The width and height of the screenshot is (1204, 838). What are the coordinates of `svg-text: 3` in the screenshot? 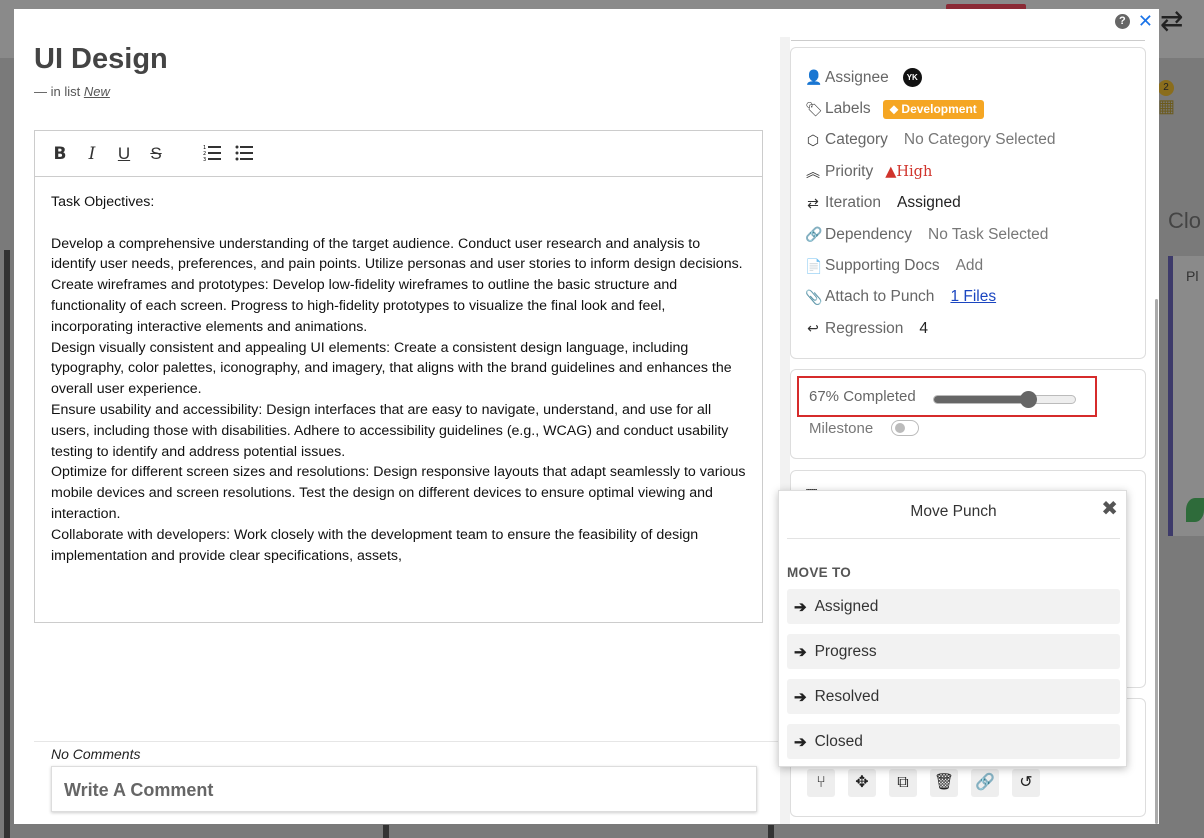 It's located at (204, 159).